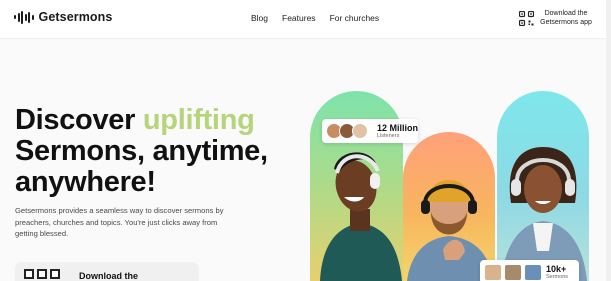  I want to click on nav-item-blog: Blog, so click(259, 18).